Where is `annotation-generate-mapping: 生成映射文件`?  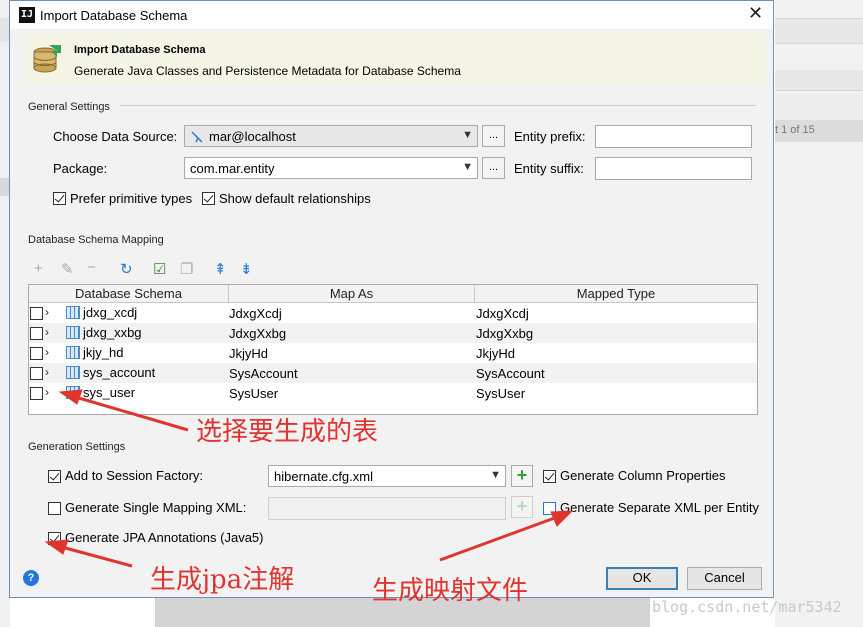 annotation-generate-mapping: 生成映射文件 is located at coordinates (450, 591).